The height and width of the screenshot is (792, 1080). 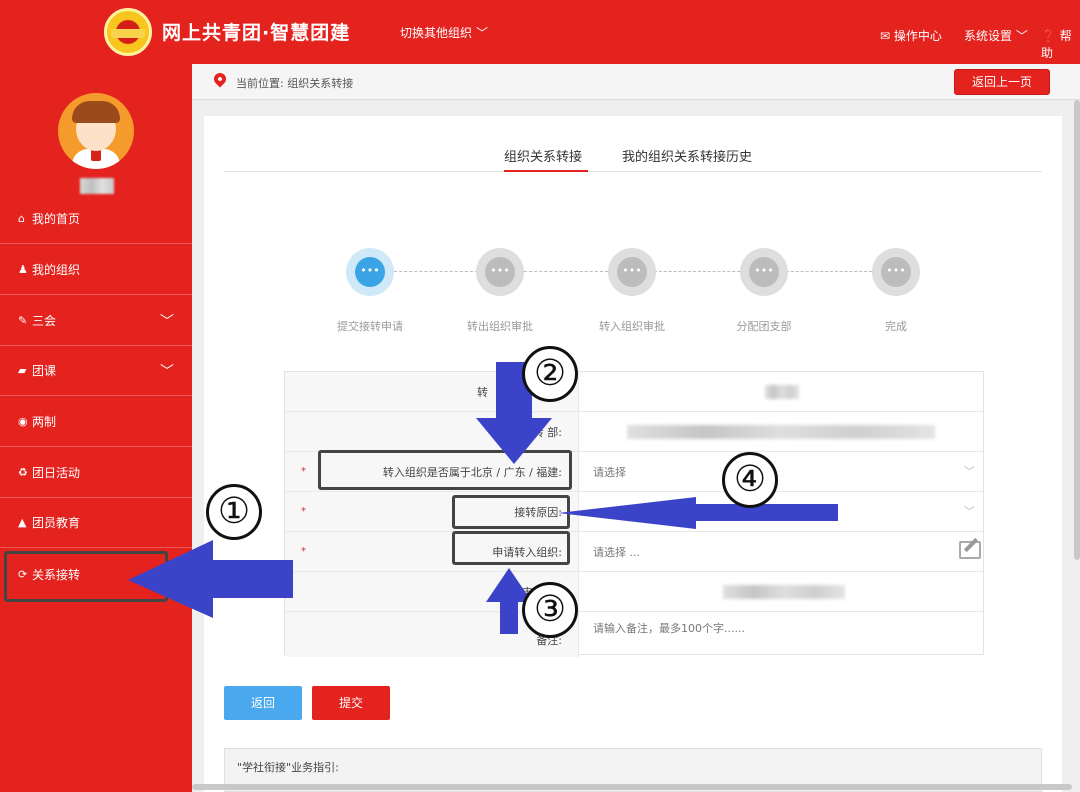 I want to click on step-assign-branch: •••, so click(x=764, y=272).